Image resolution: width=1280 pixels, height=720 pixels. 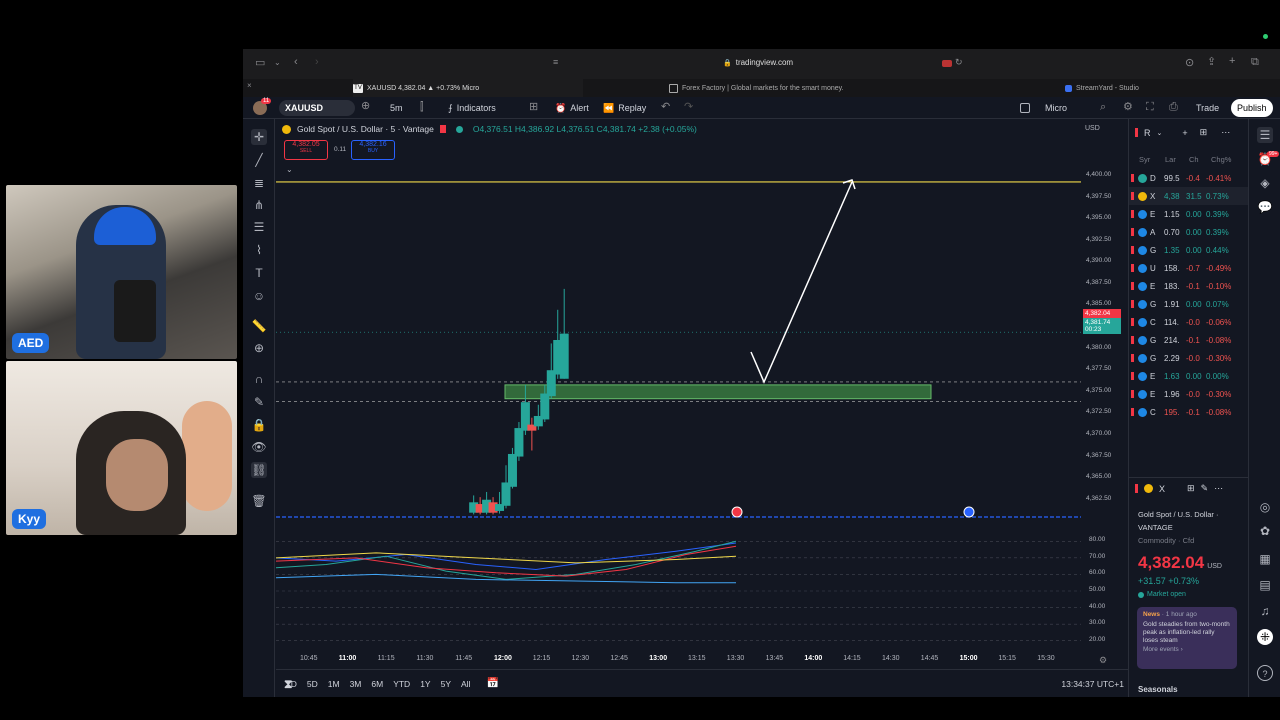 I want to click on pencil-lock-icon: ✎, so click(x=259, y=402).